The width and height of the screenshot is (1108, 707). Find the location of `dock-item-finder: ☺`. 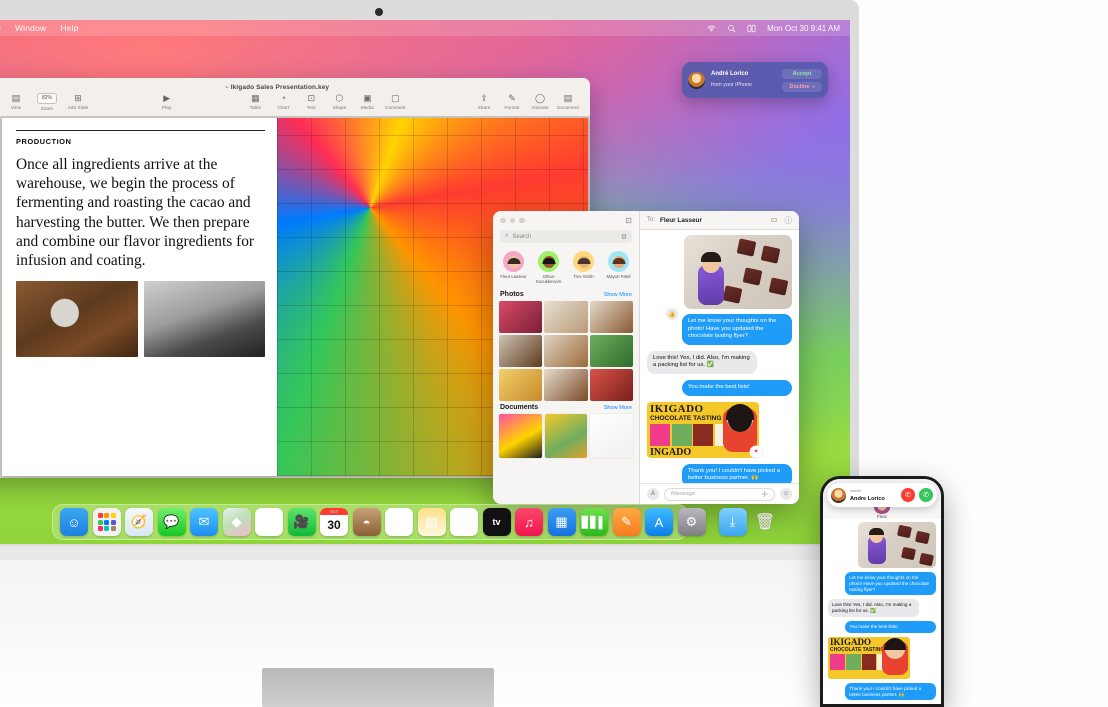

dock-item-finder: ☺ is located at coordinates (74, 522).